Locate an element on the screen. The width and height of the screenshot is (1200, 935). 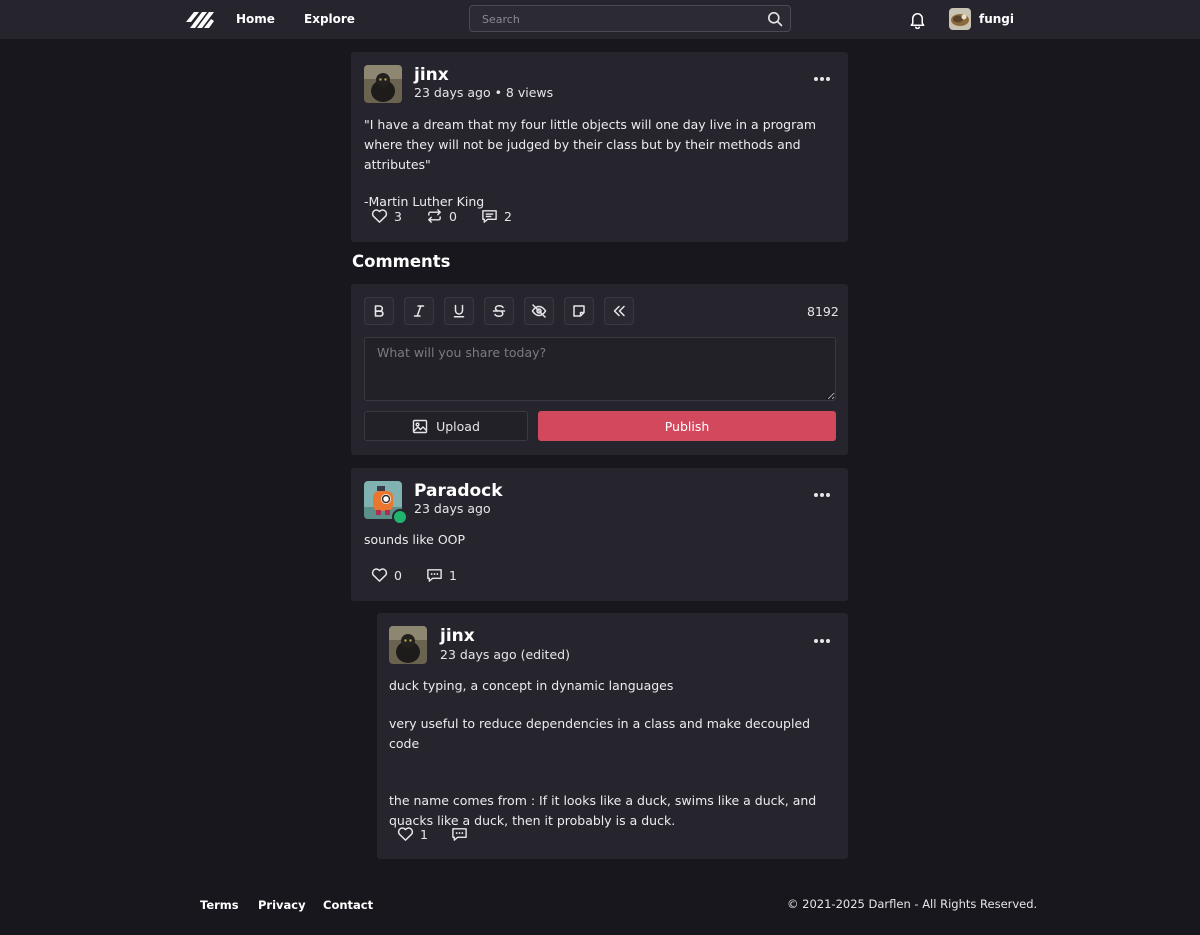
notifications-bell-icon is located at coordinates (917, 19).